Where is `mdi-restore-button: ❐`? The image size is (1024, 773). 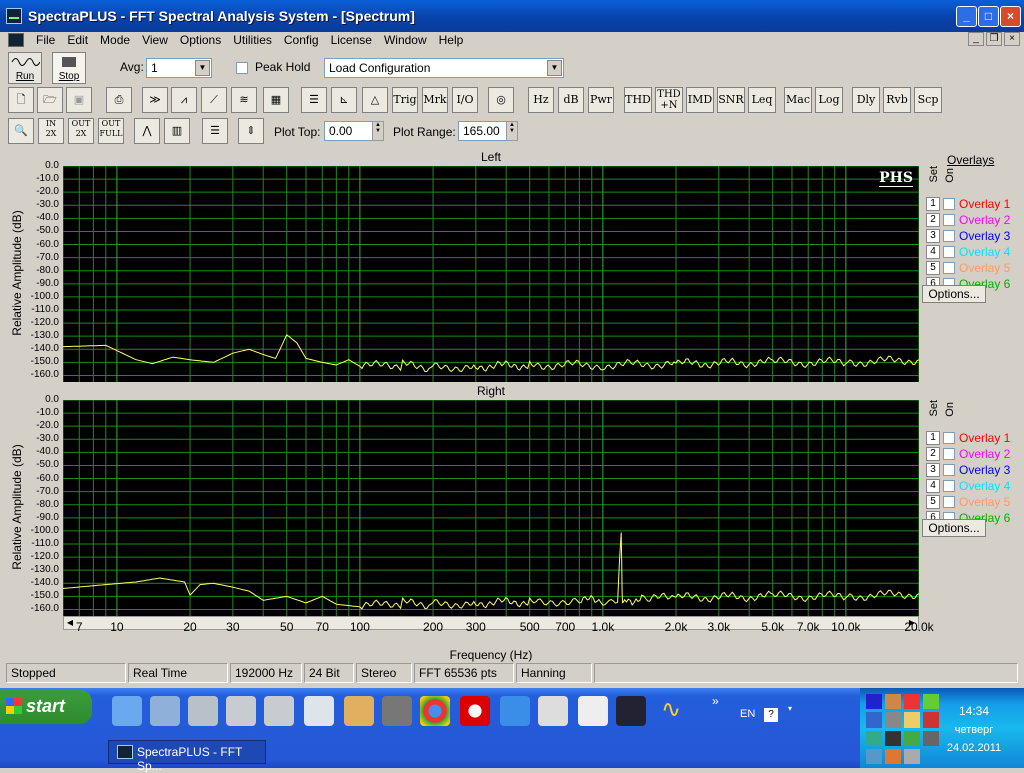 mdi-restore-button: ❐ is located at coordinates (994, 39).